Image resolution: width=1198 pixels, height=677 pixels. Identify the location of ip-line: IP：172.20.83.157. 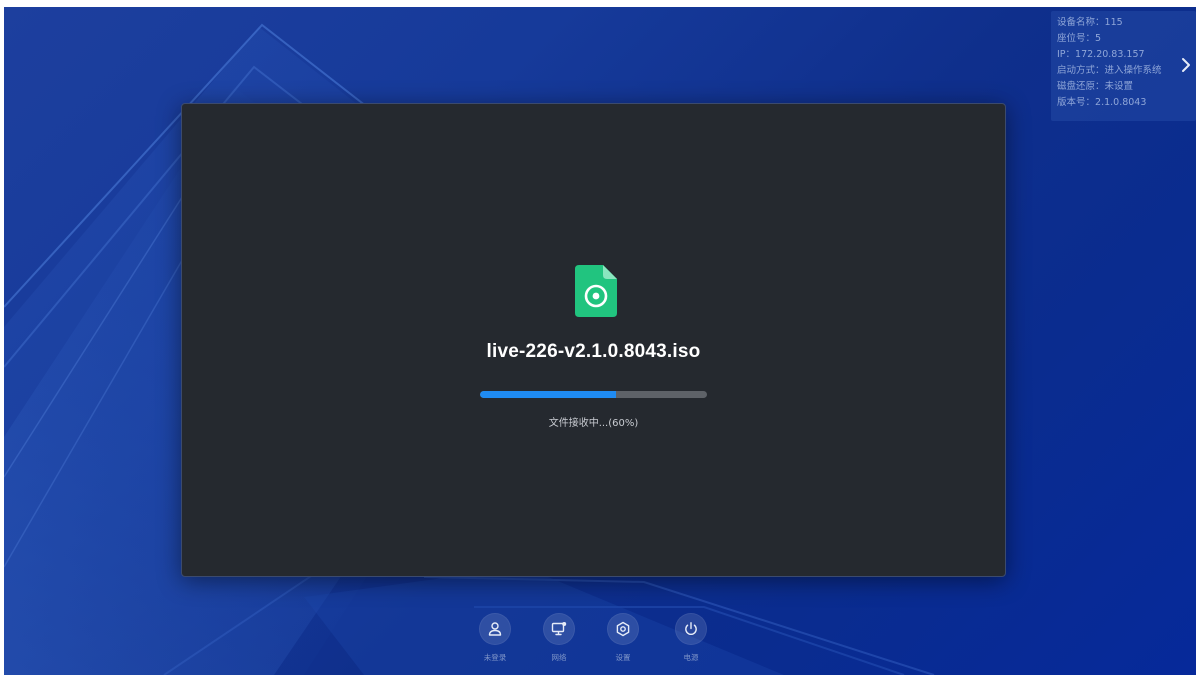
(1101, 54).